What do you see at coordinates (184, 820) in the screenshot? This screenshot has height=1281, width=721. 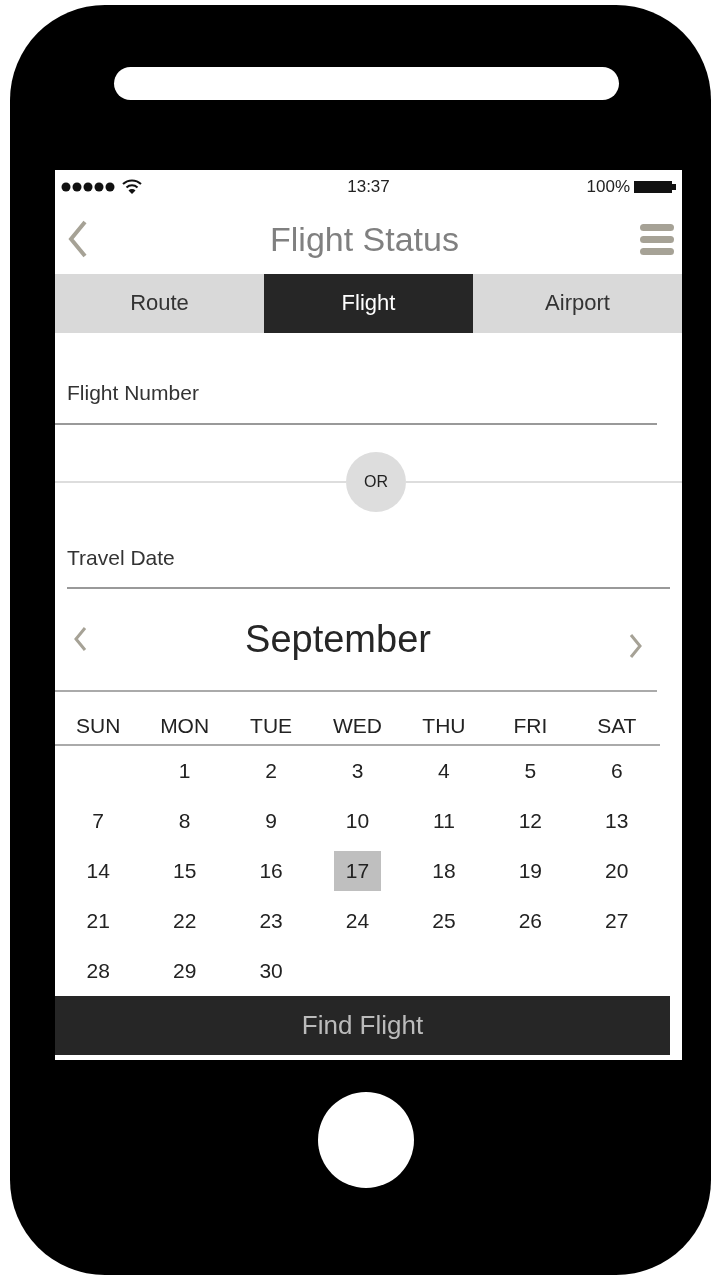 I see `calendar-day: 8` at bounding box center [184, 820].